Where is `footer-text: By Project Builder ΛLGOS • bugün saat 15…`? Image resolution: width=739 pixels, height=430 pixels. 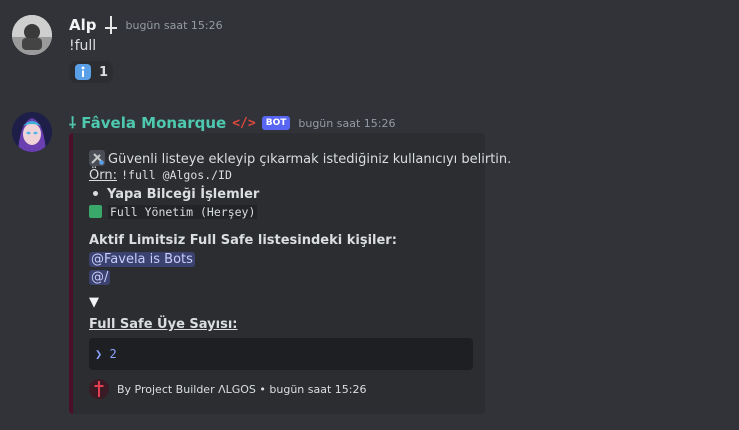 footer-text: By Project Builder ΛLGOS • bugün saat 15… is located at coordinates (242, 389).